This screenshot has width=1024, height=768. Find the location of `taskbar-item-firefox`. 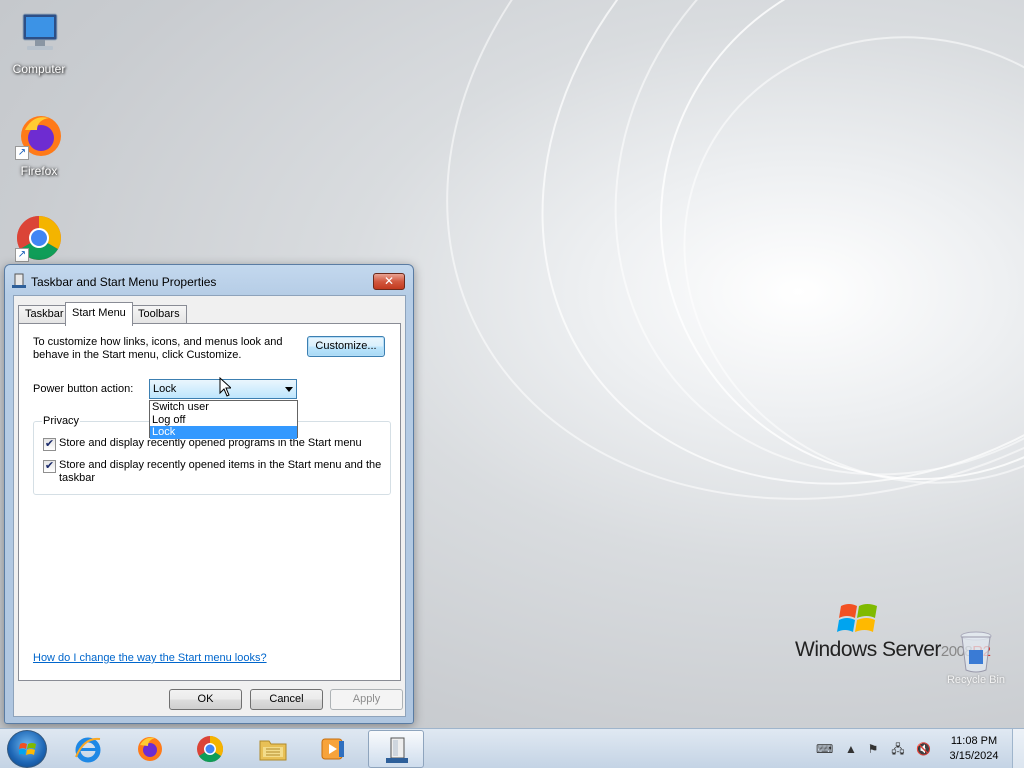

taskbar-item-firefox is located at coordinates (149, 749).